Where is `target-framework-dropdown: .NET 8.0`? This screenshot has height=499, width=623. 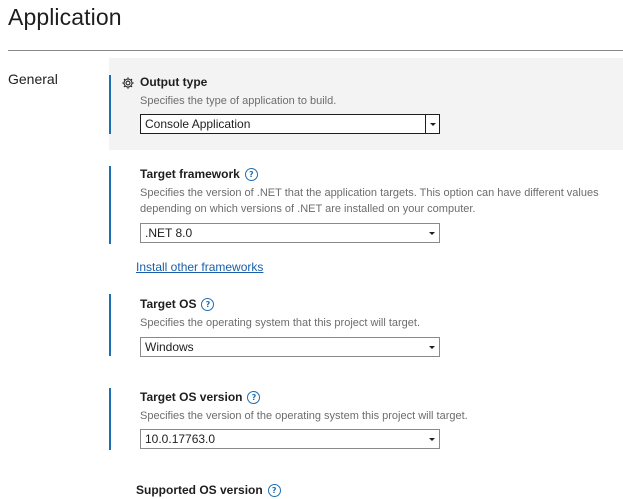
target-framework-dropdown: .NET 8.0 is located at coordinates (290, 233).